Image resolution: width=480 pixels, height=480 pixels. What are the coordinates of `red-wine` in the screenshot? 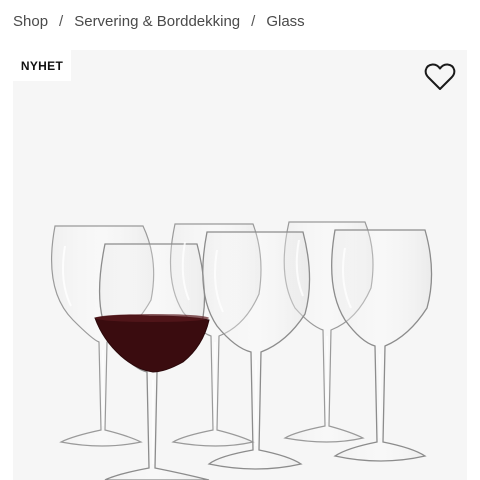 It's located at (152, 343).